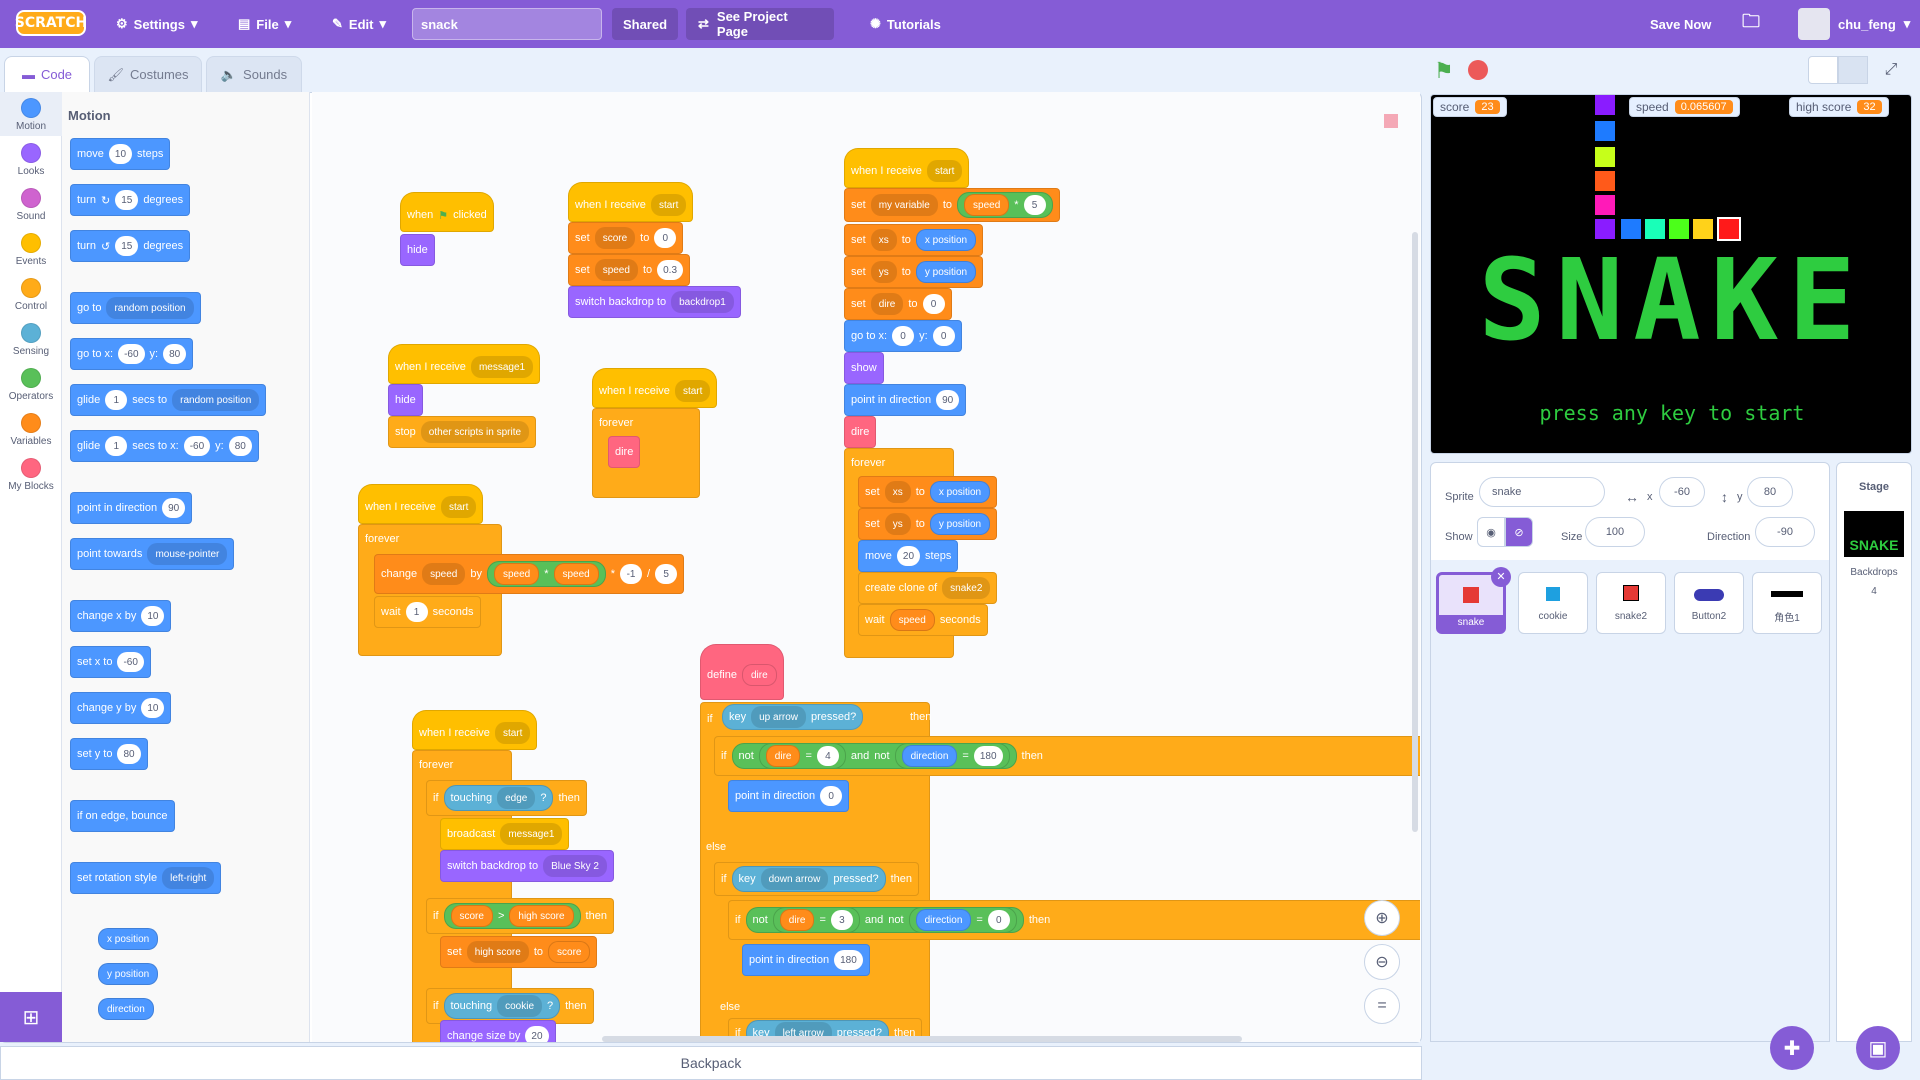 The height and width of the screenshot is (1080, 1920). Describe the element at coordinates (631, 202) in the screenshot. I see `when-receive-hat: when I receive start` at that location.